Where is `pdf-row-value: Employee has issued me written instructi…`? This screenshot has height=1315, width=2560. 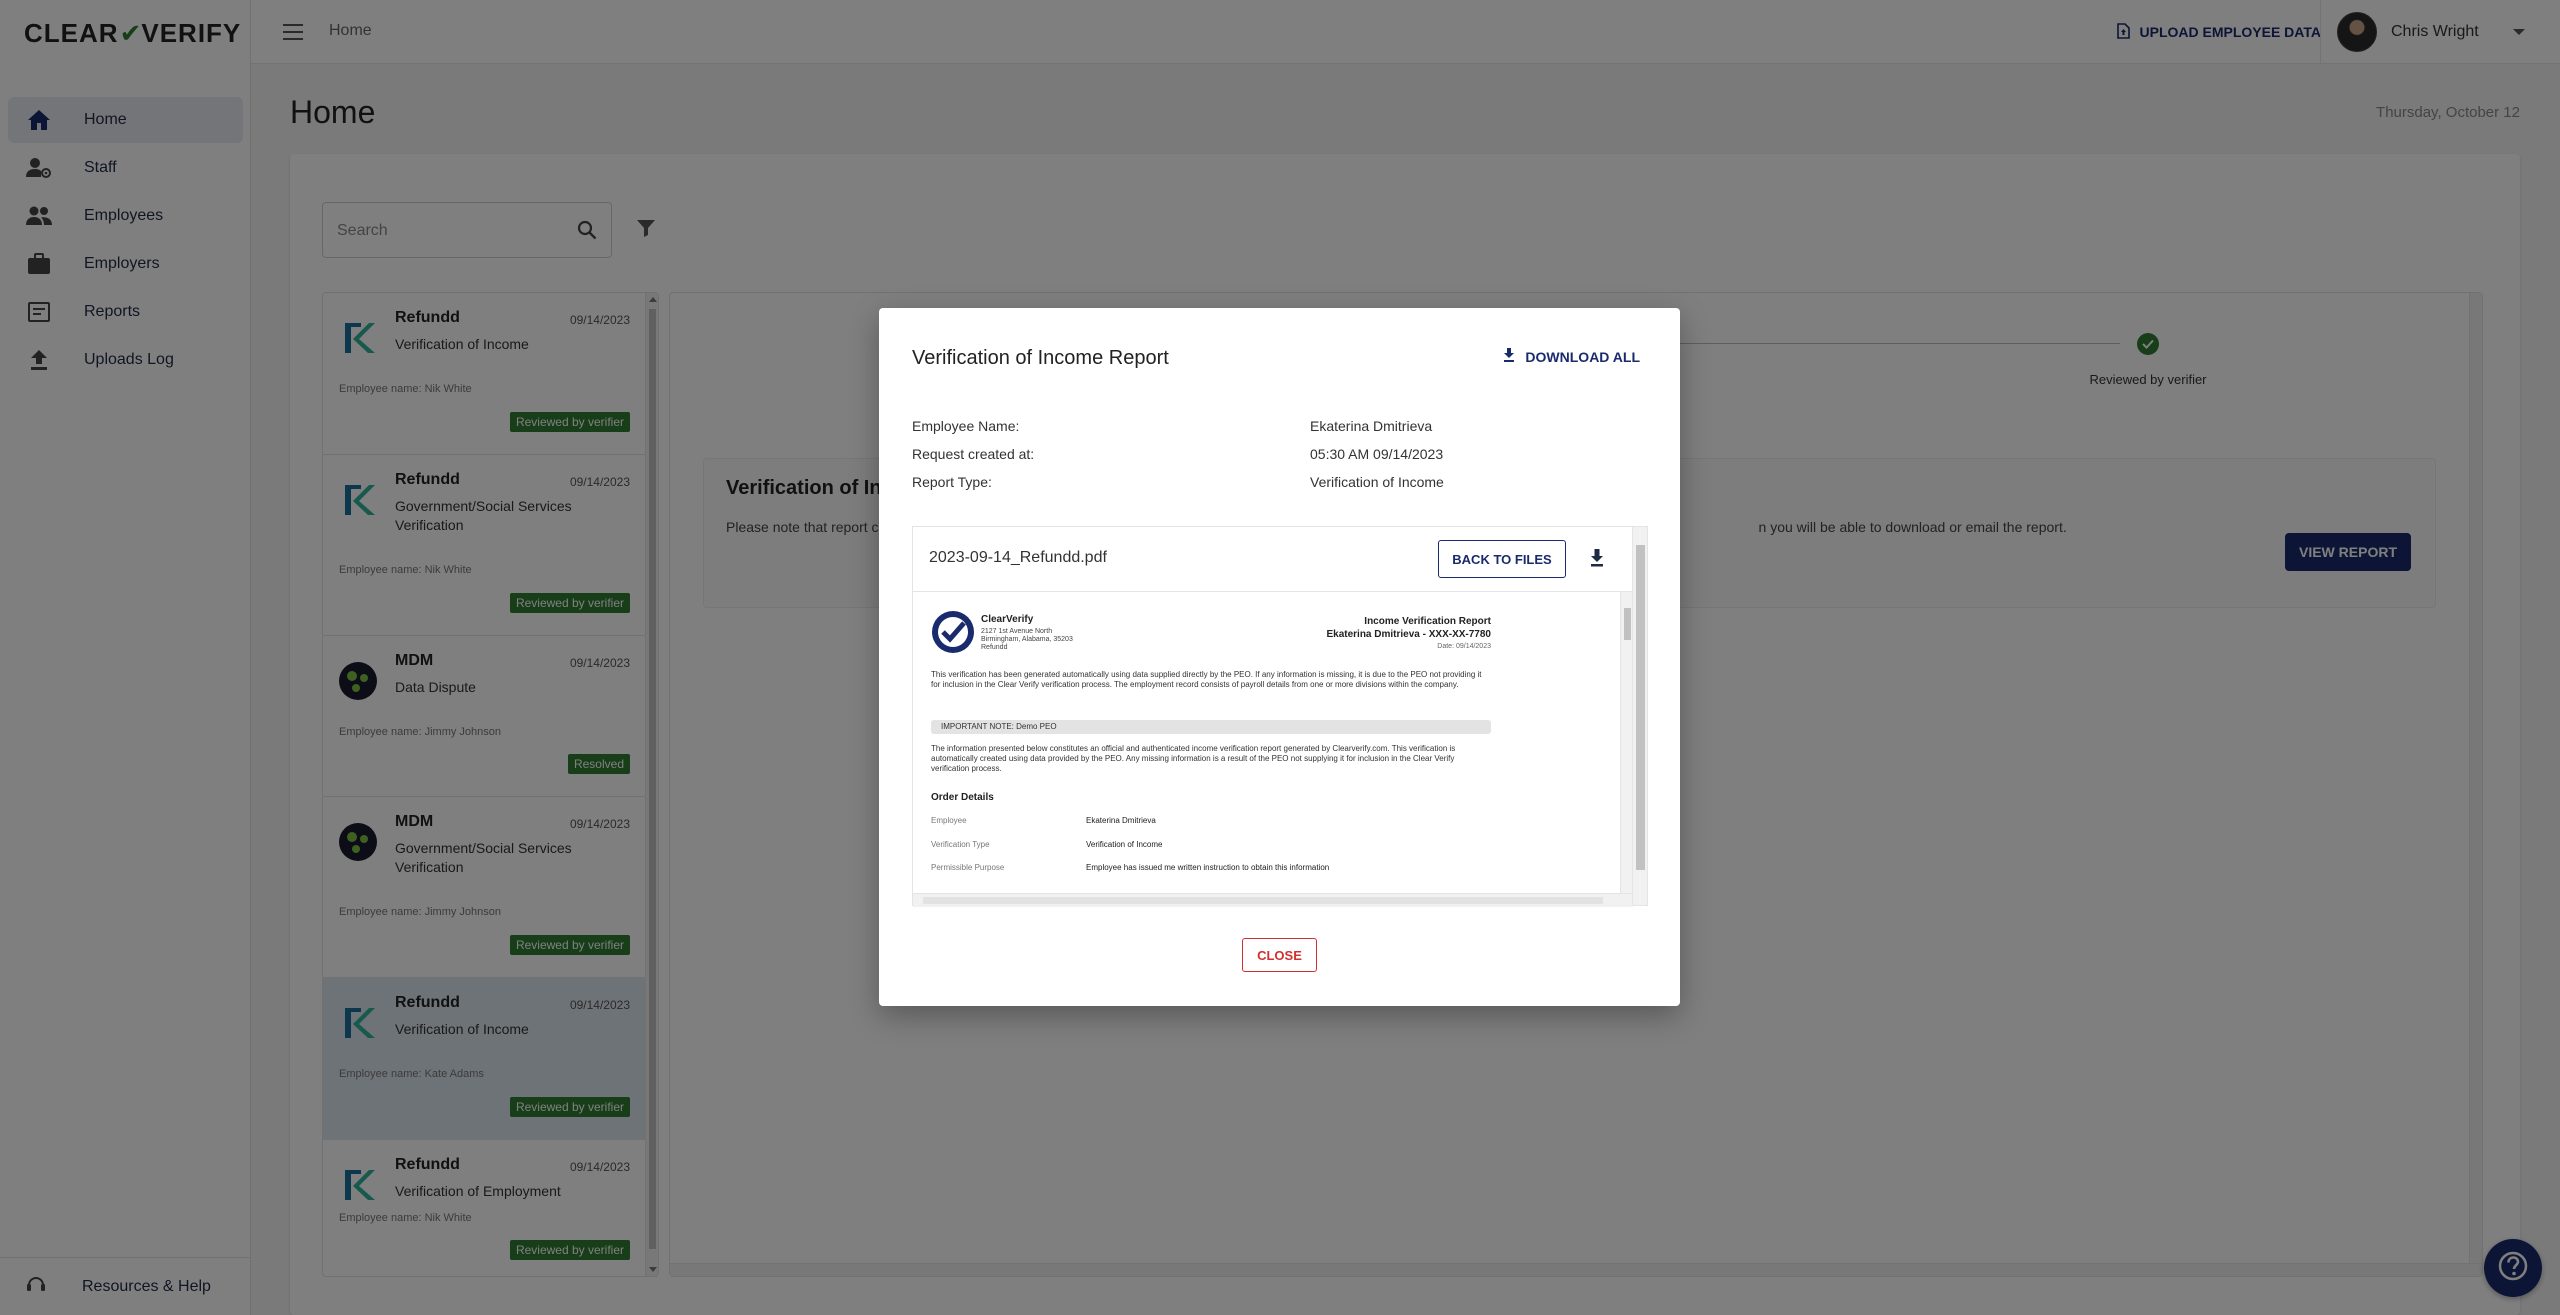
pdf-row-value: Employee has issued me written instructi… is located at coordinates (1208, 867).